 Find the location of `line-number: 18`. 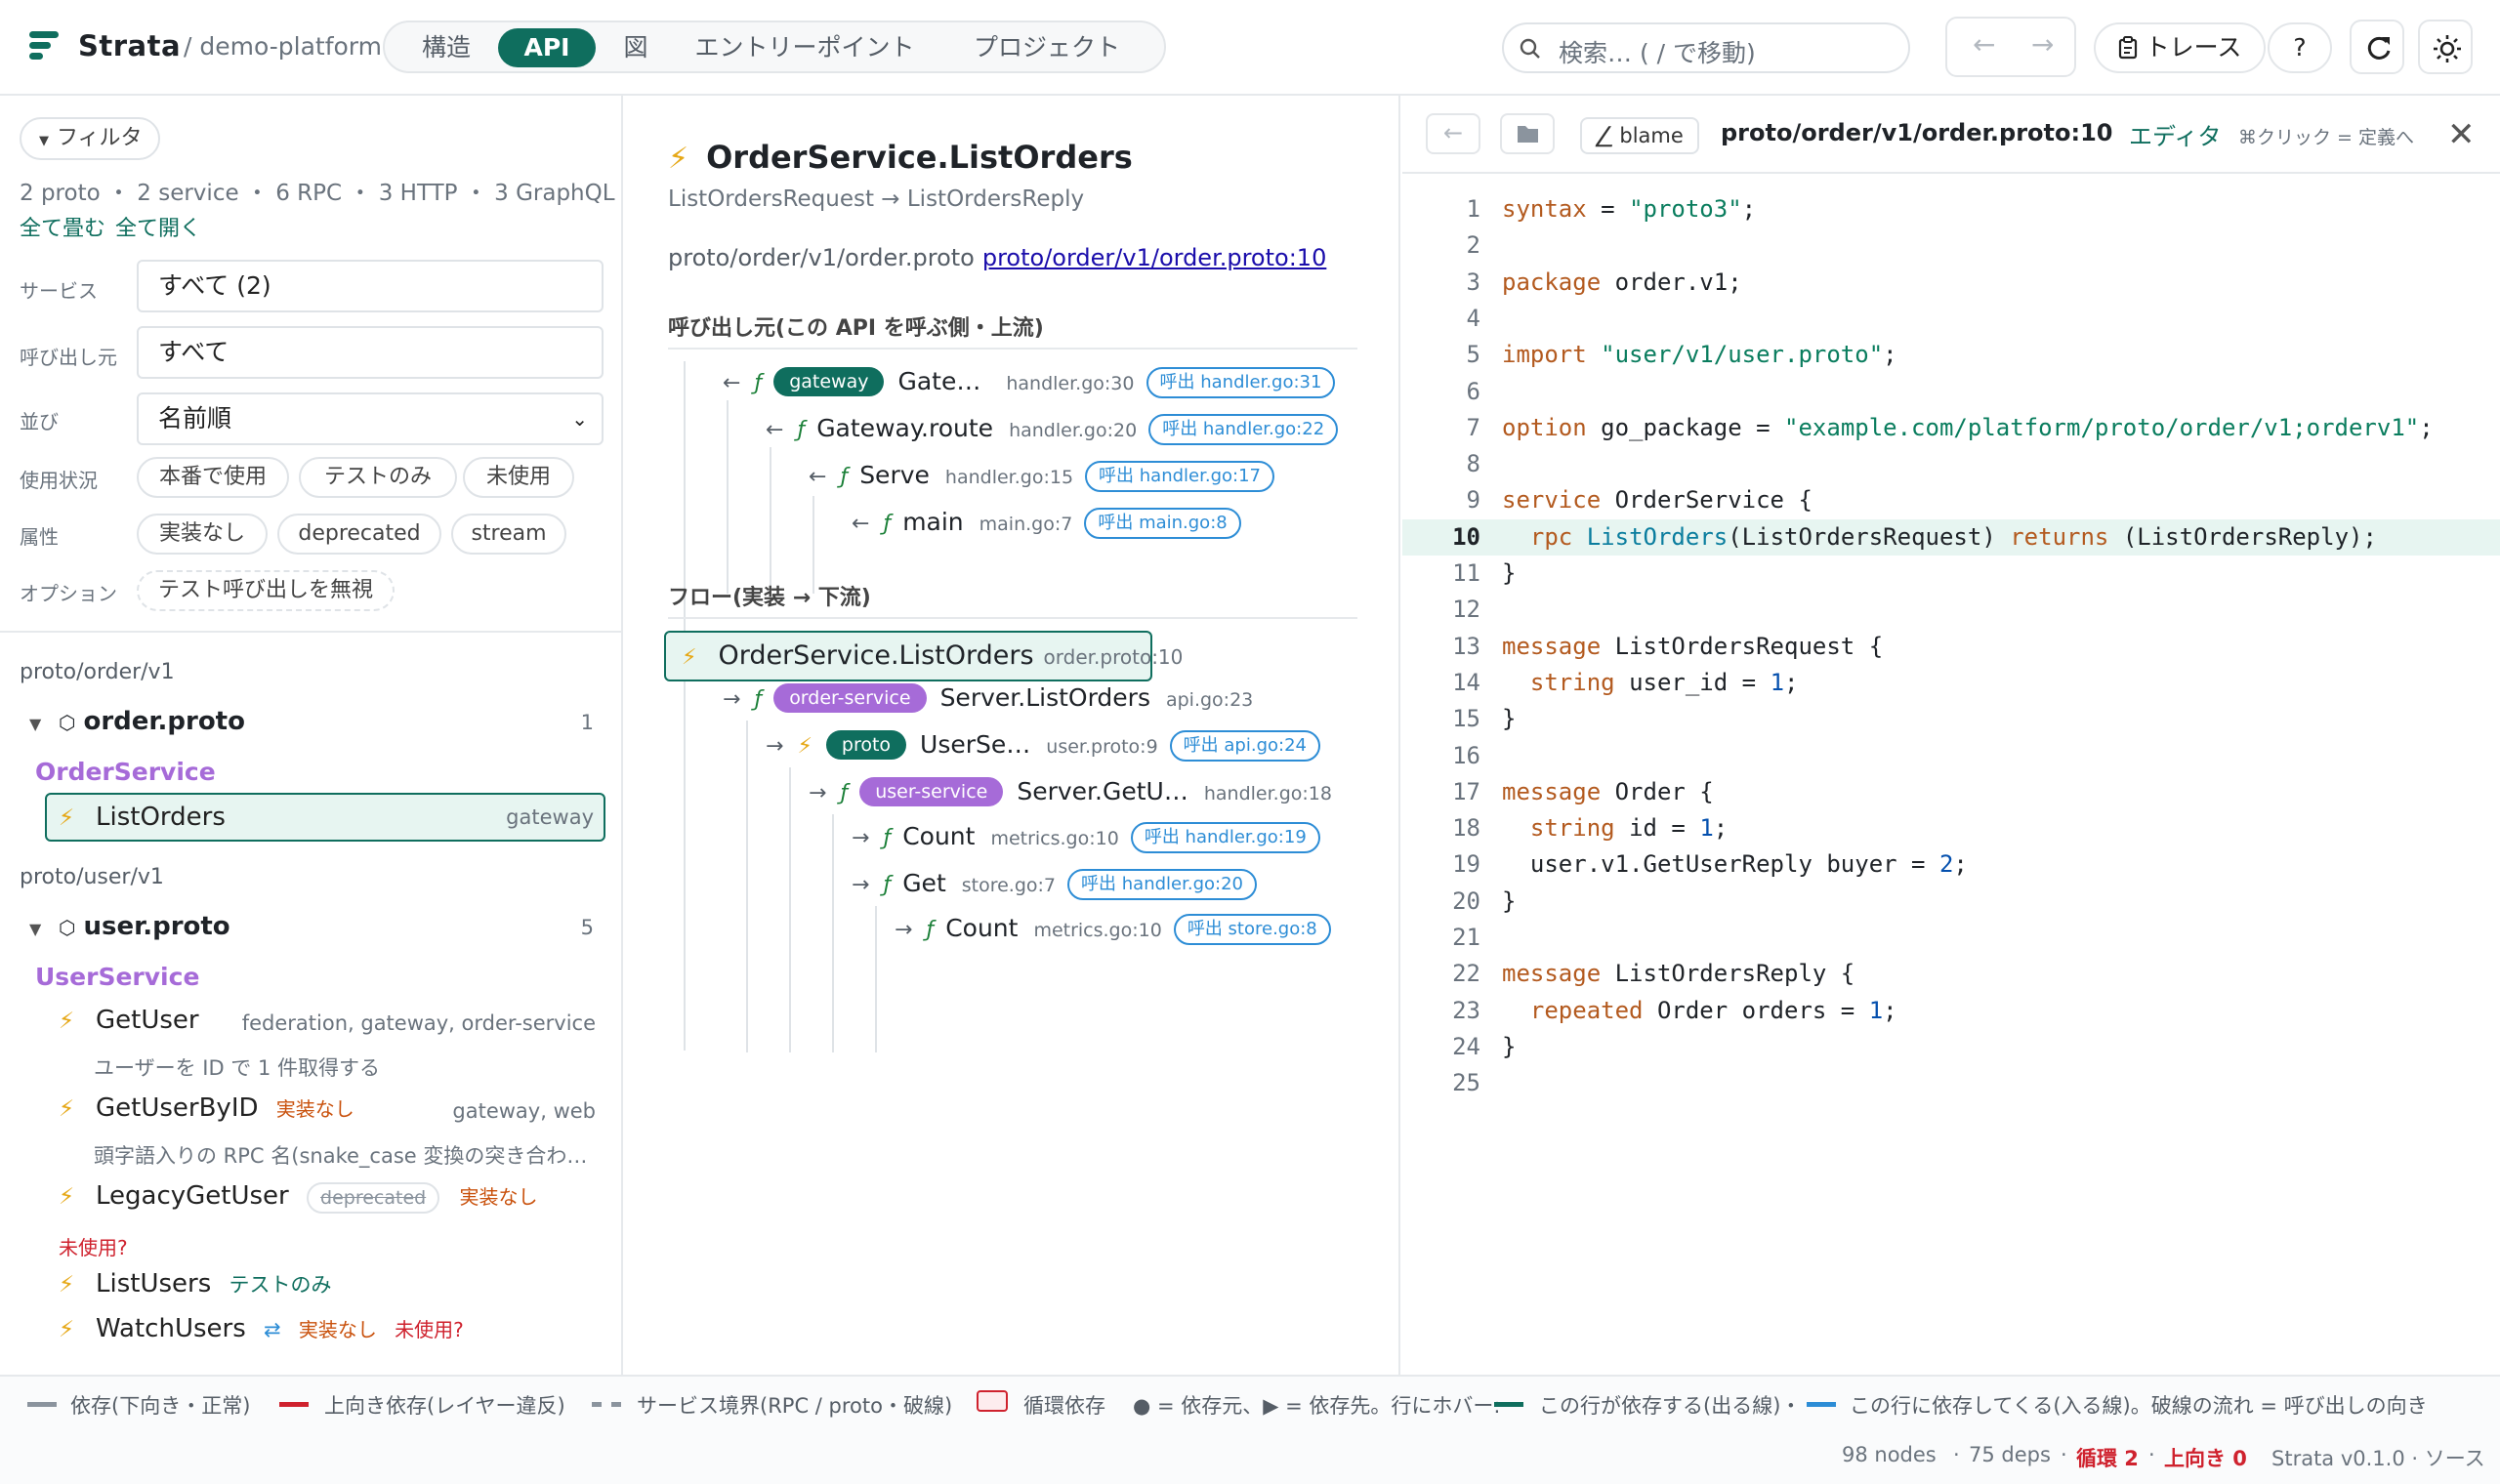

line-number: 18 is located at coordinates (1441, 828).